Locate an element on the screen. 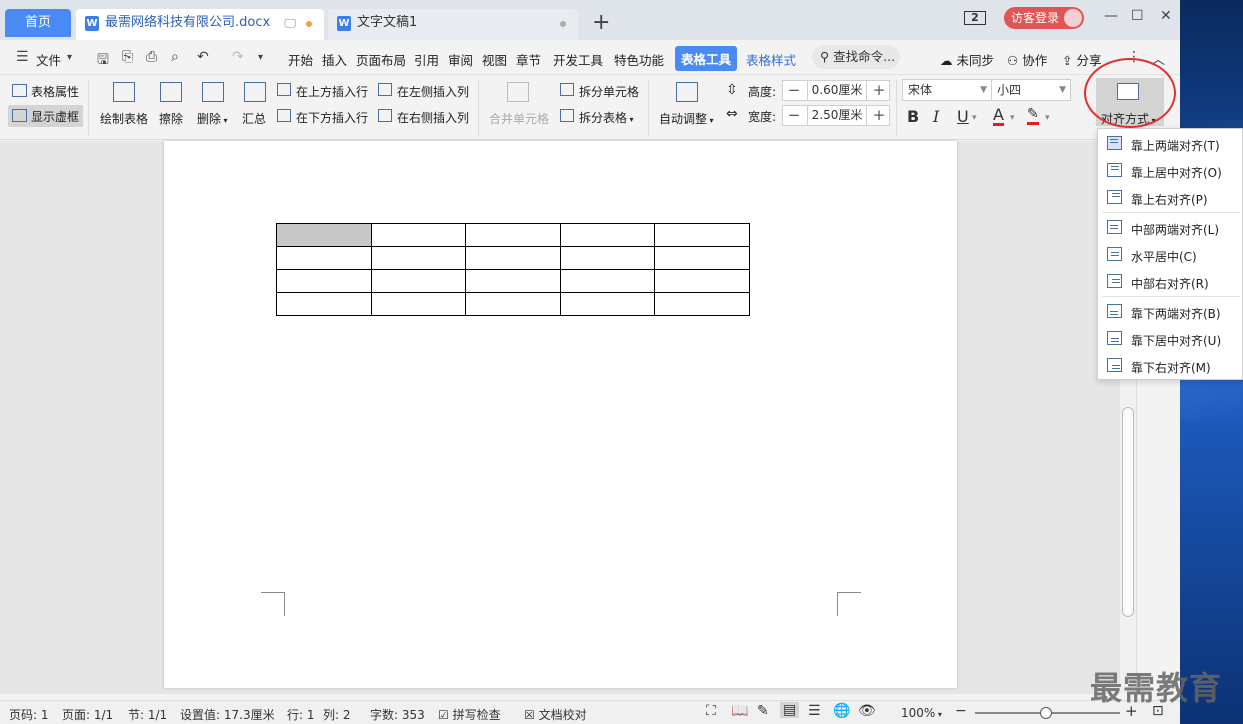  delete-button: 删除 ▾ is located at coordinates (212, 118).